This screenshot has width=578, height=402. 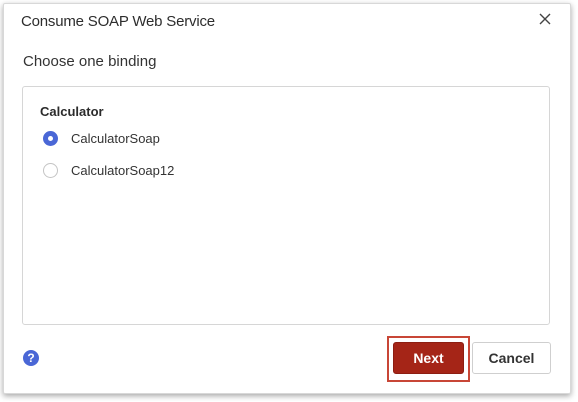 What do you see at coordinates (90, 61) in the screenshot?
I see `dialog-subtitle: Choose one binding` at bounding box center [90, 61].